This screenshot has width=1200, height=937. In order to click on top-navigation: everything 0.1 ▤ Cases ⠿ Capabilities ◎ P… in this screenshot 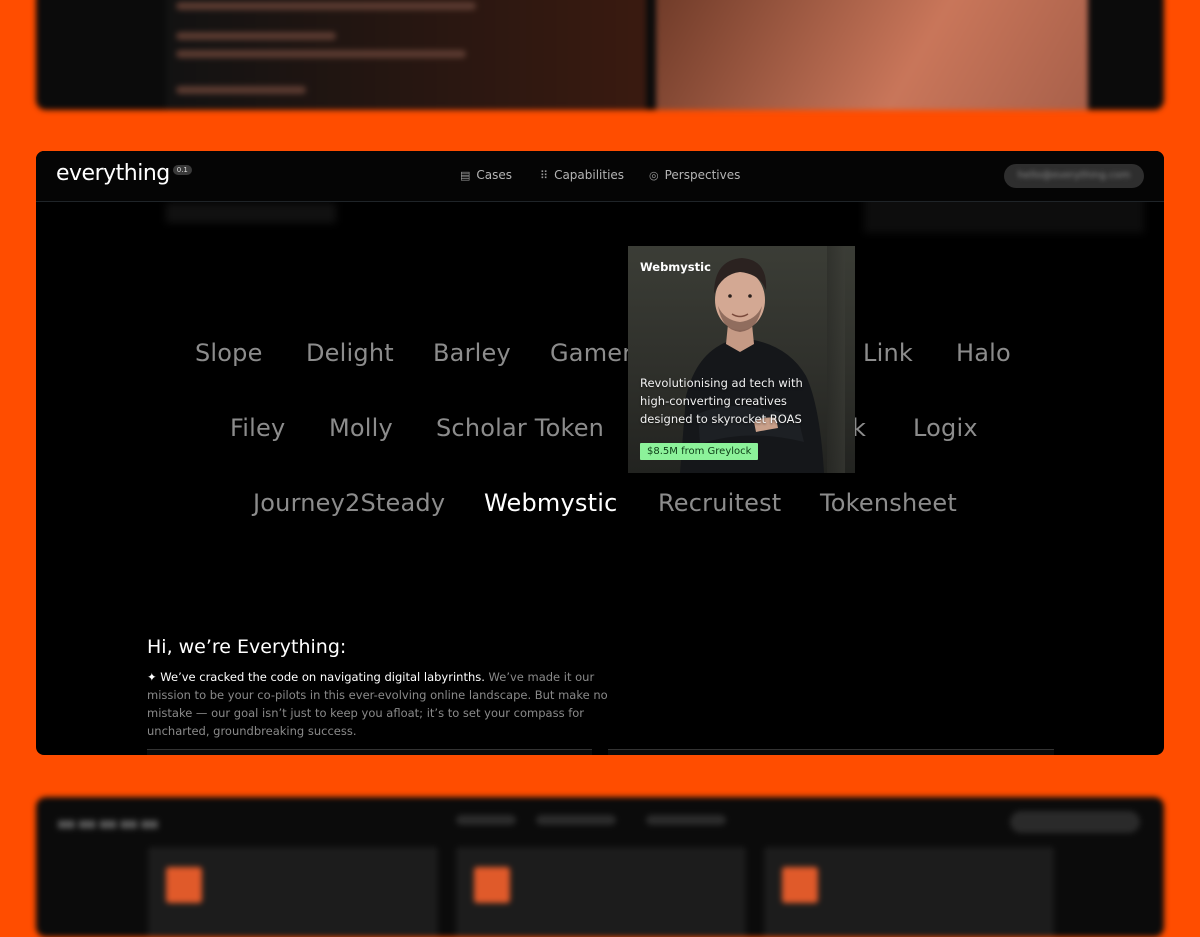, I will do `click(600, 176)`.